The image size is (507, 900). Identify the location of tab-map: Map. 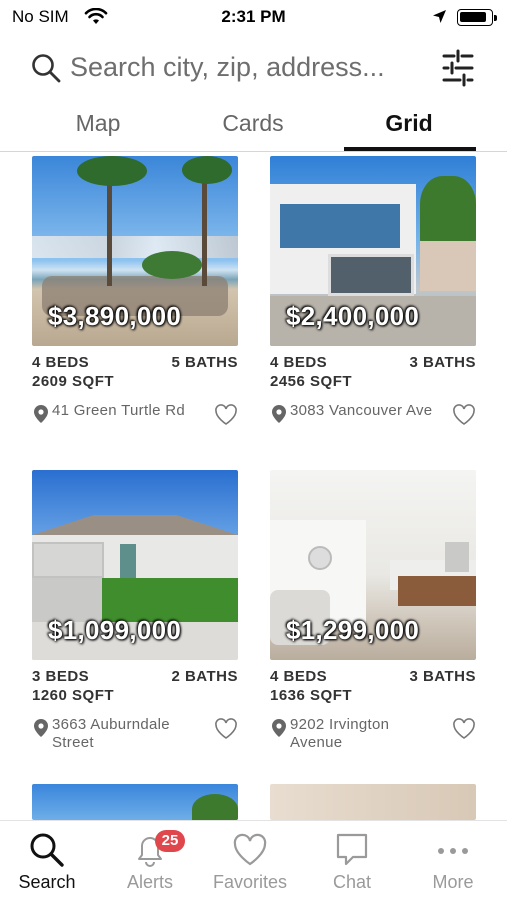
(98, 123).